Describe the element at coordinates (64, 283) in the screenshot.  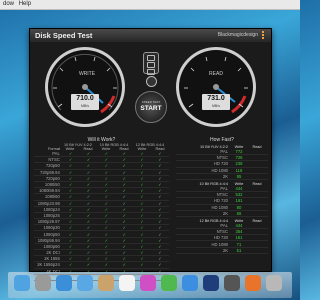
I see `safari-icon` at that location.